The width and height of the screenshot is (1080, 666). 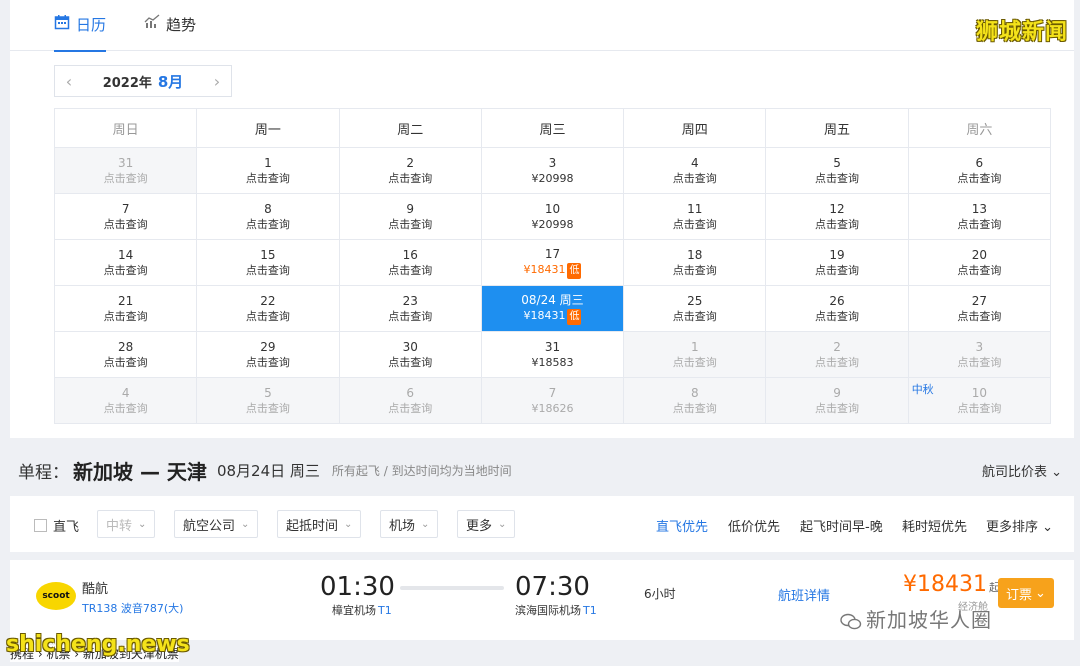 I want to click on calendar-day-cell: 26 点击查询, so click(x=837, y=308).